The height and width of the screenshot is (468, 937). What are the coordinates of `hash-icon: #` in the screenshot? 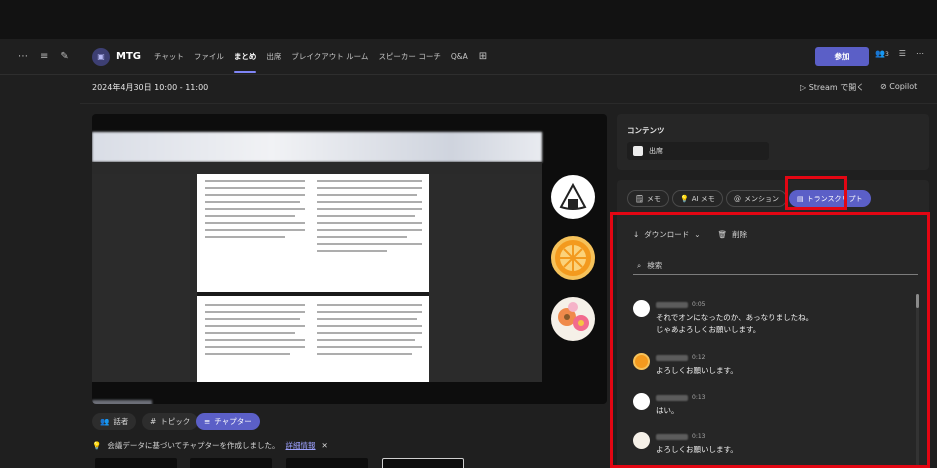 It's located at (153, 421).